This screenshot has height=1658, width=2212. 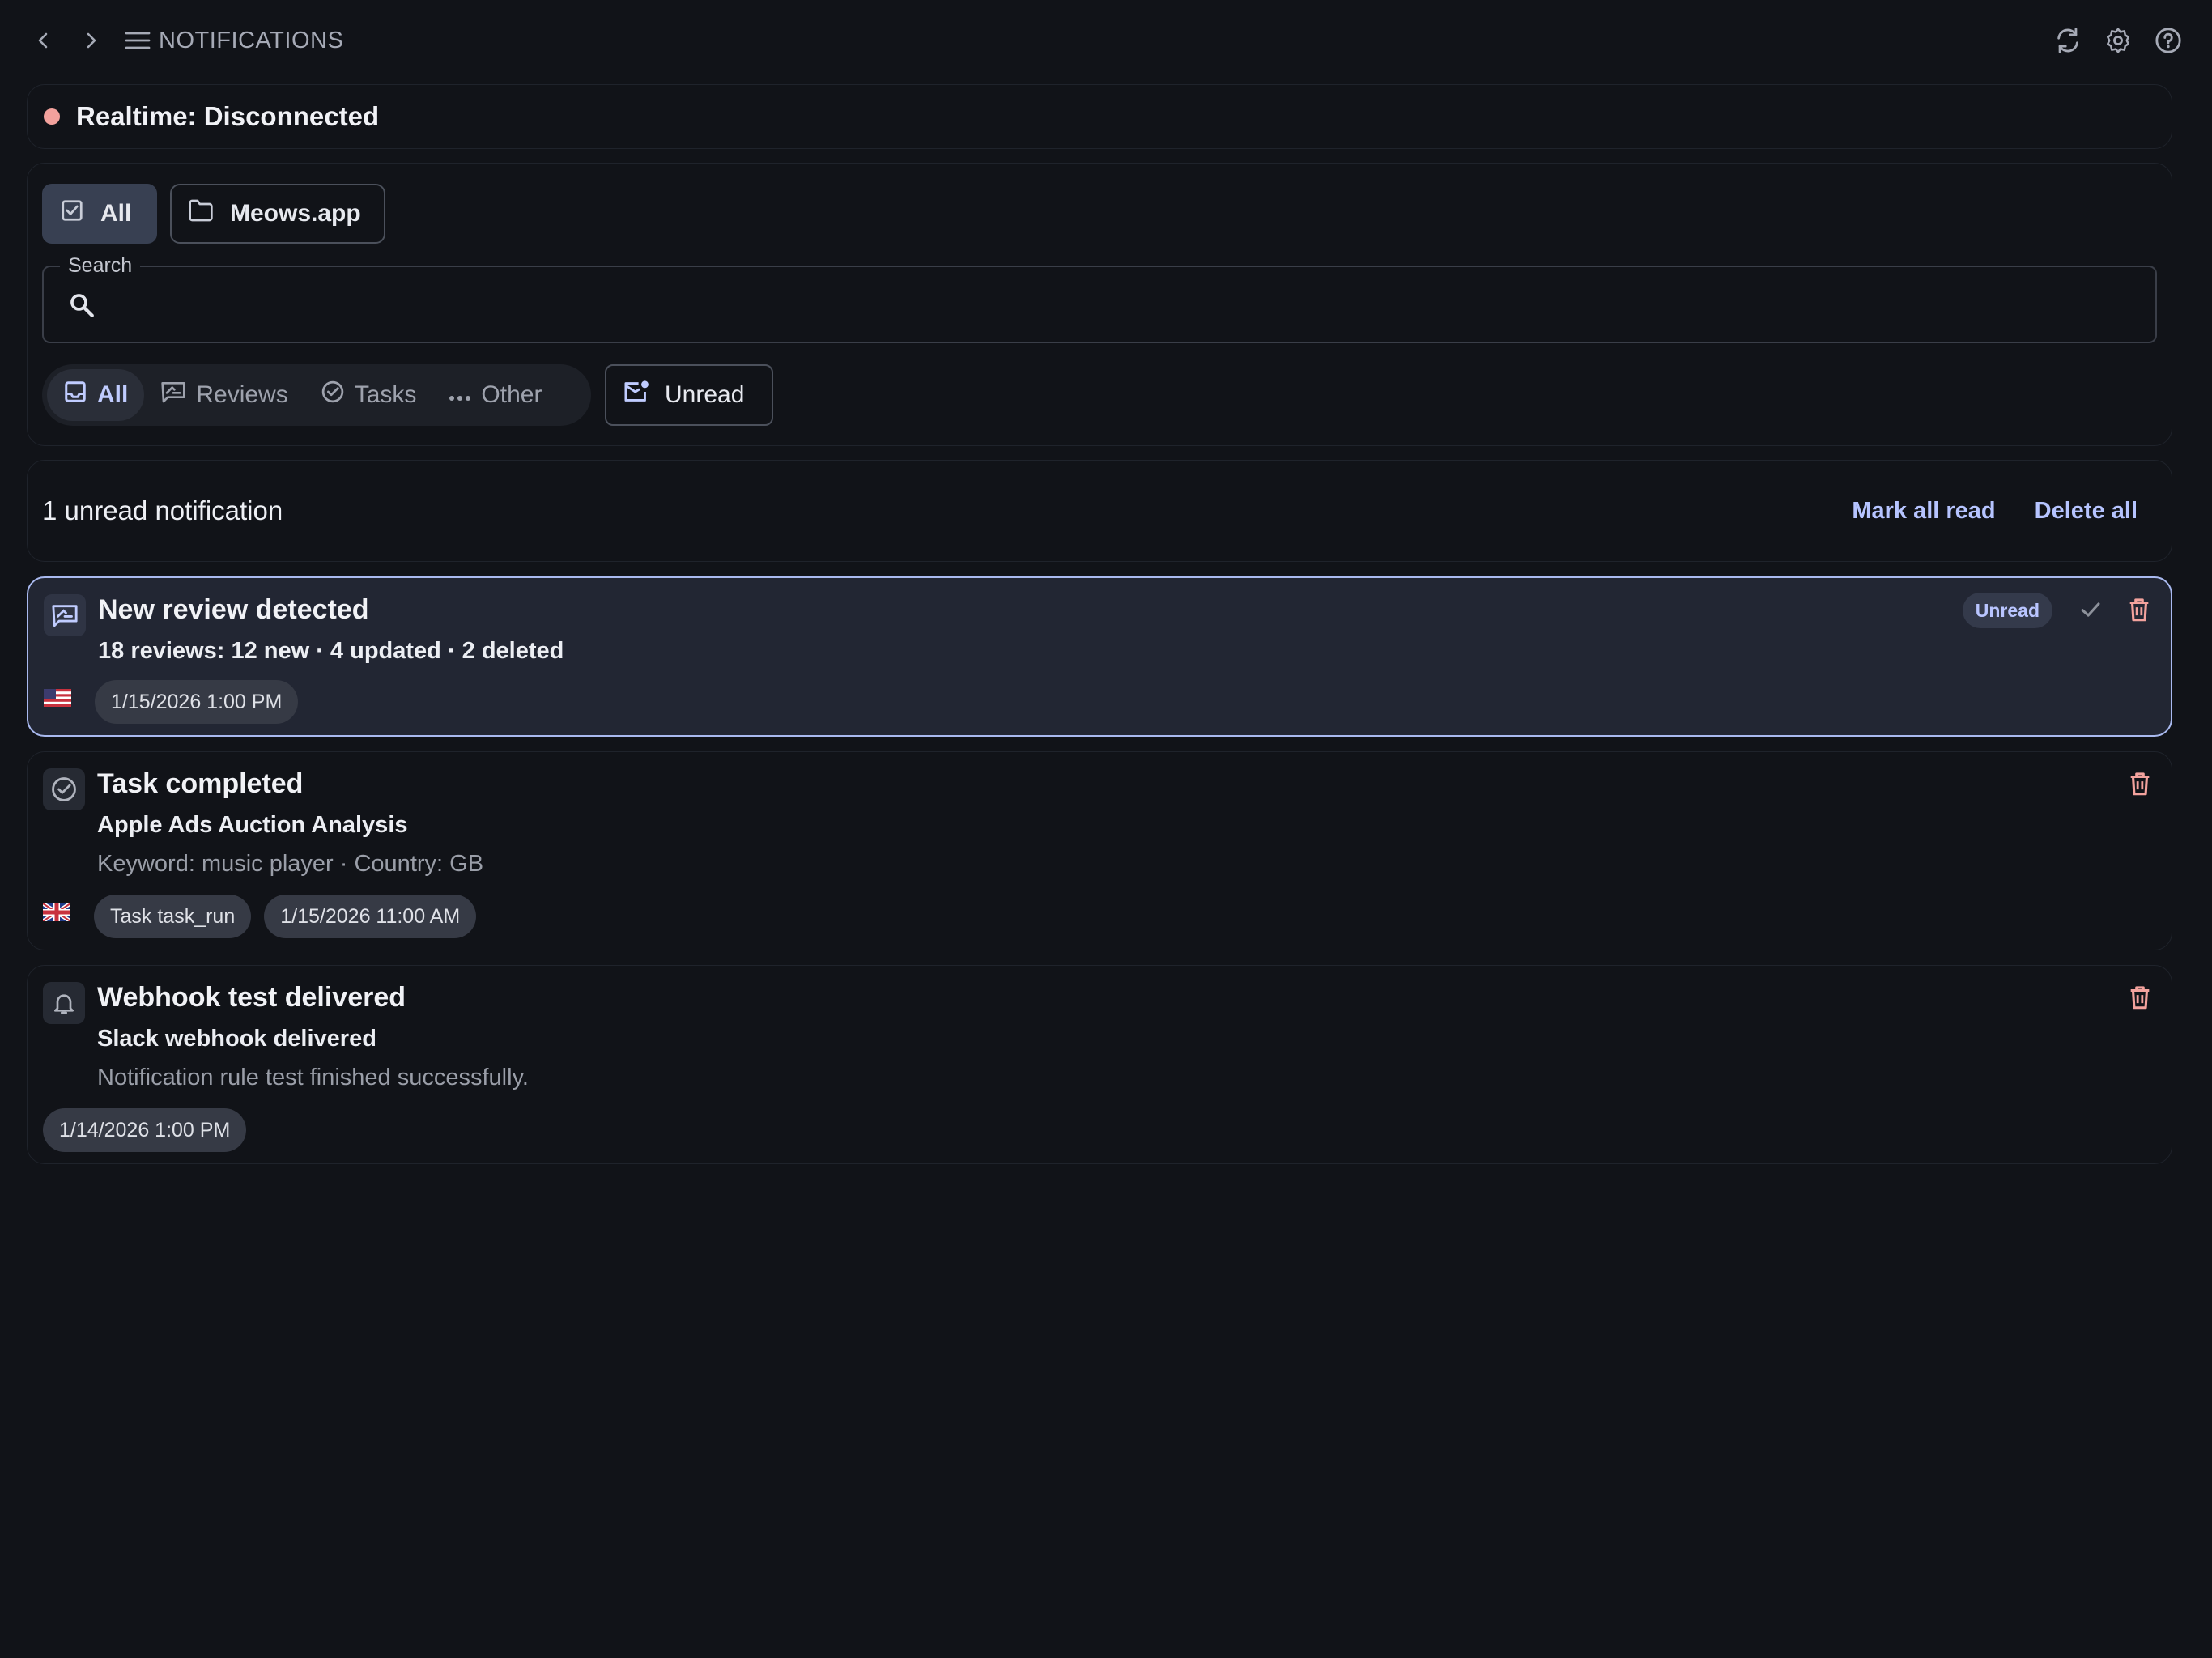 I want to click on timestamp-chip: 1/14/2026 1:00 PM, so click(x=145, y=1130).